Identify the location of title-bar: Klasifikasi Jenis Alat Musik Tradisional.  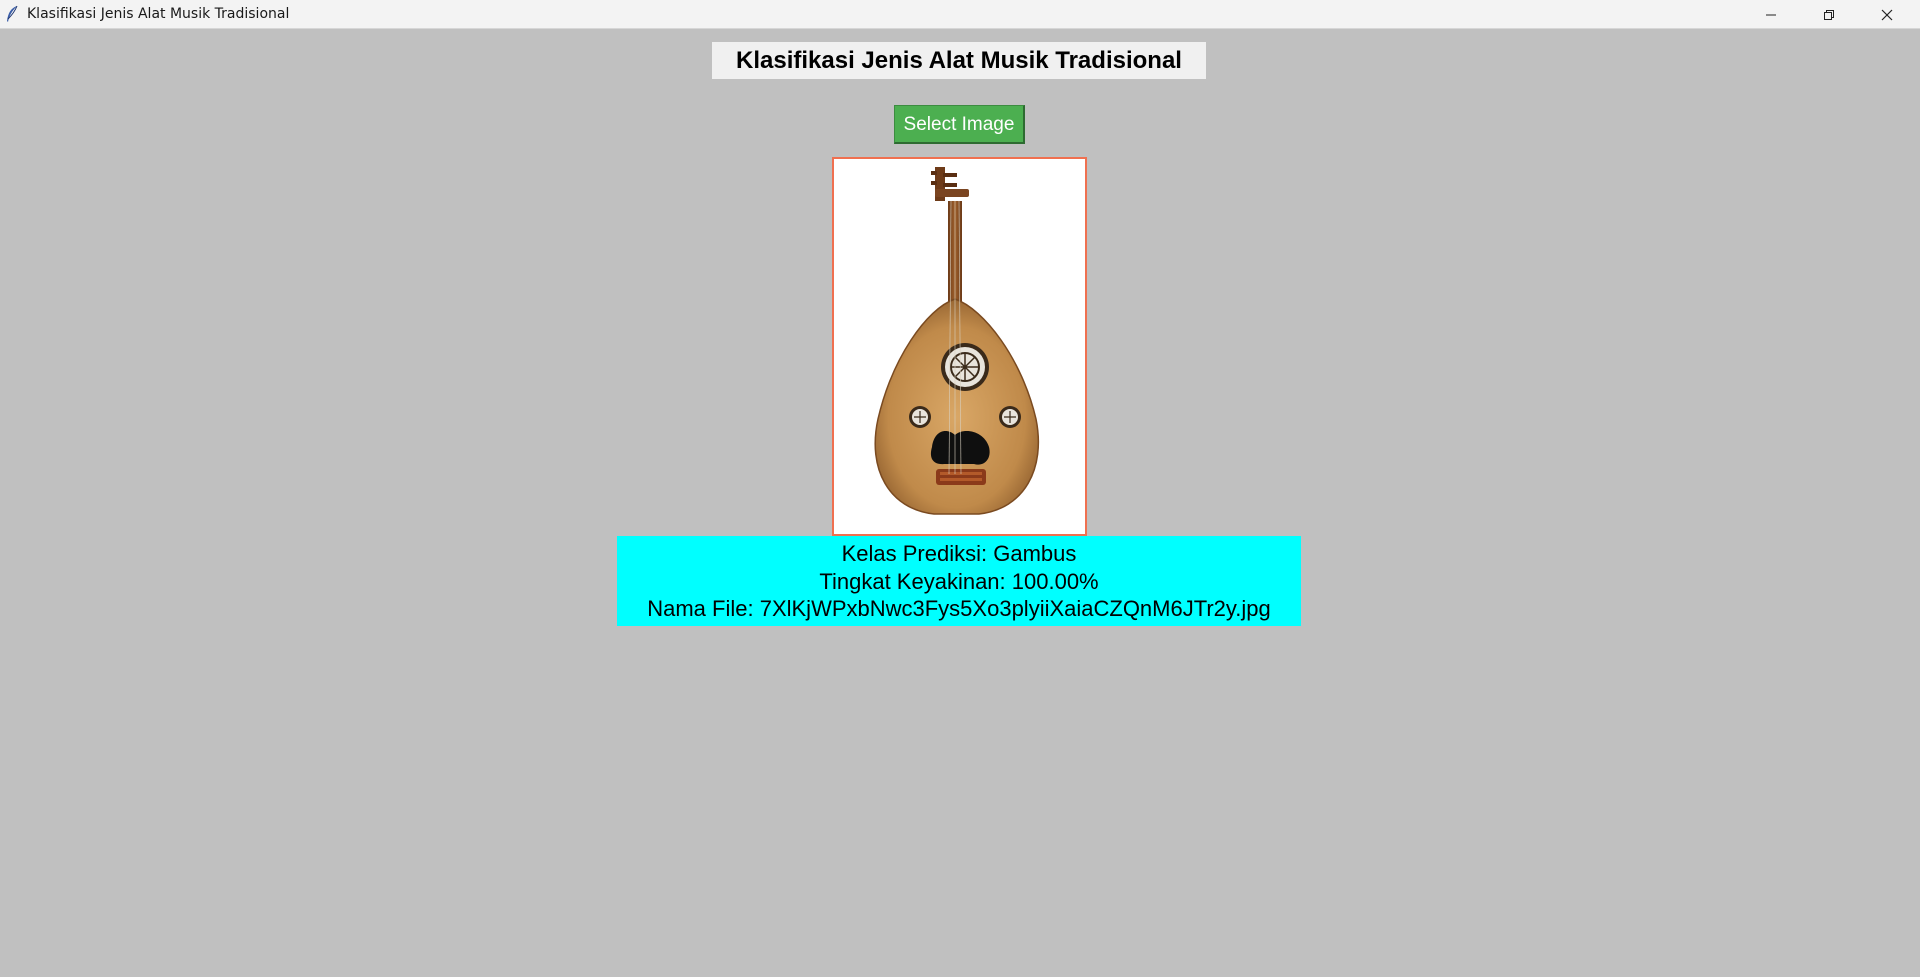
(960, 14).